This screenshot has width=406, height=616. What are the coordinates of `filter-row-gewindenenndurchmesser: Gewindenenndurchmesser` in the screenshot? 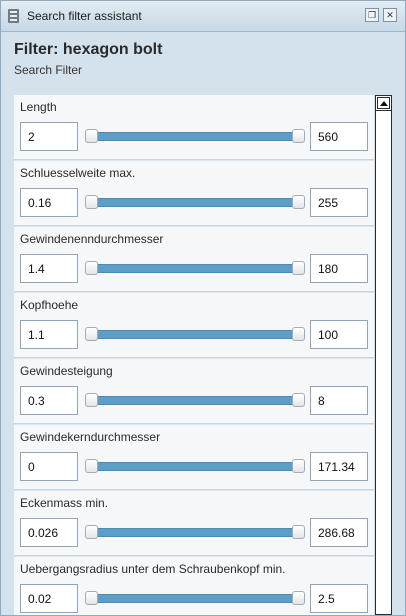 It's located at (194, 259).